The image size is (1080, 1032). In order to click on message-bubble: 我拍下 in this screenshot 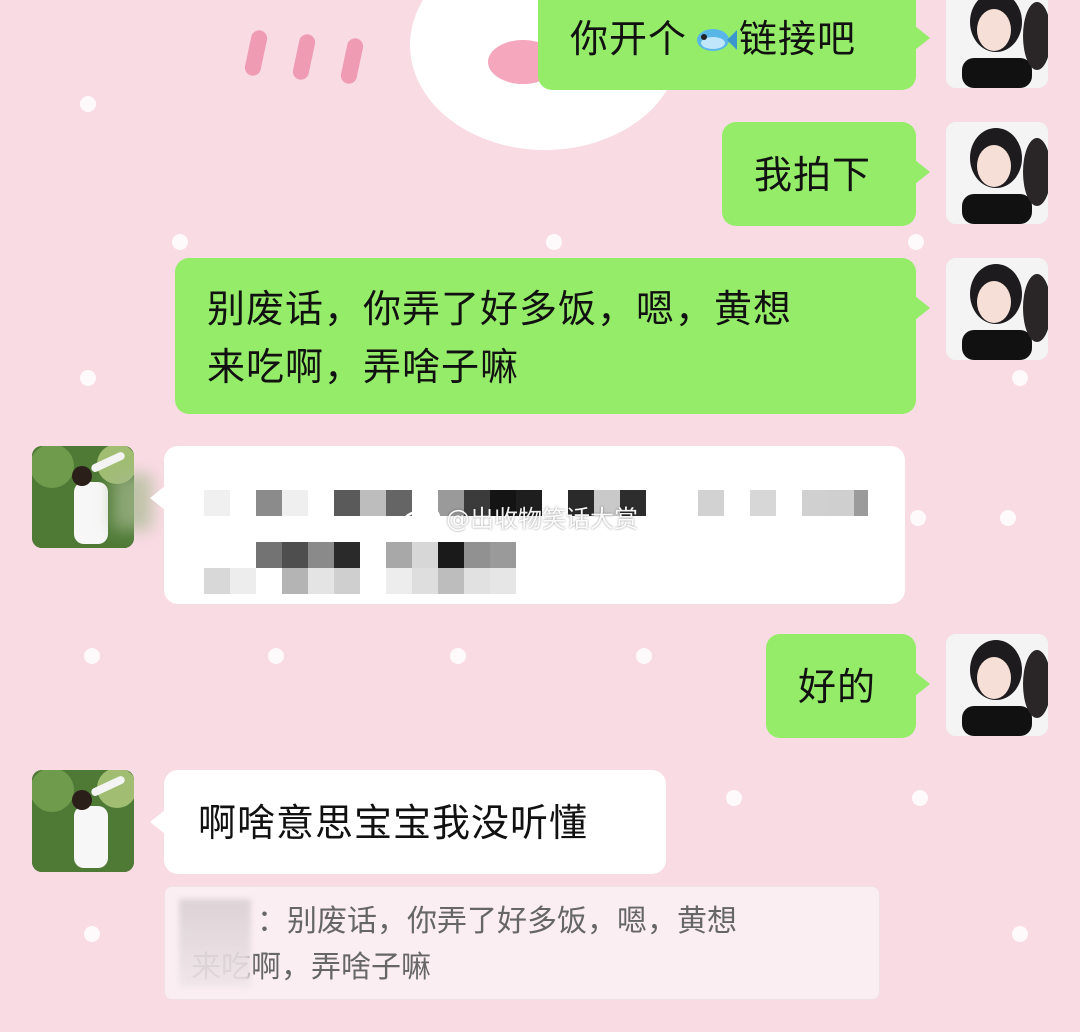, I will do `click(826, 174)`.